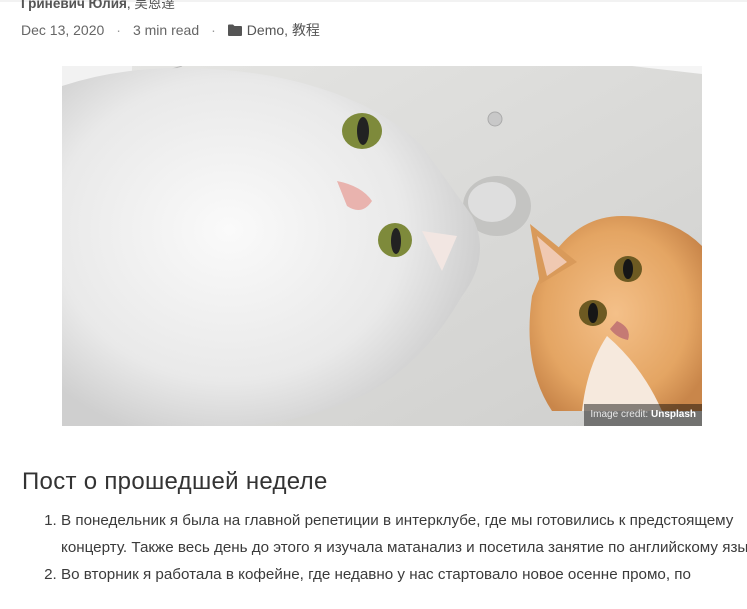  I want to click on post-date: Dec 13, 2020, so click(63, 30).